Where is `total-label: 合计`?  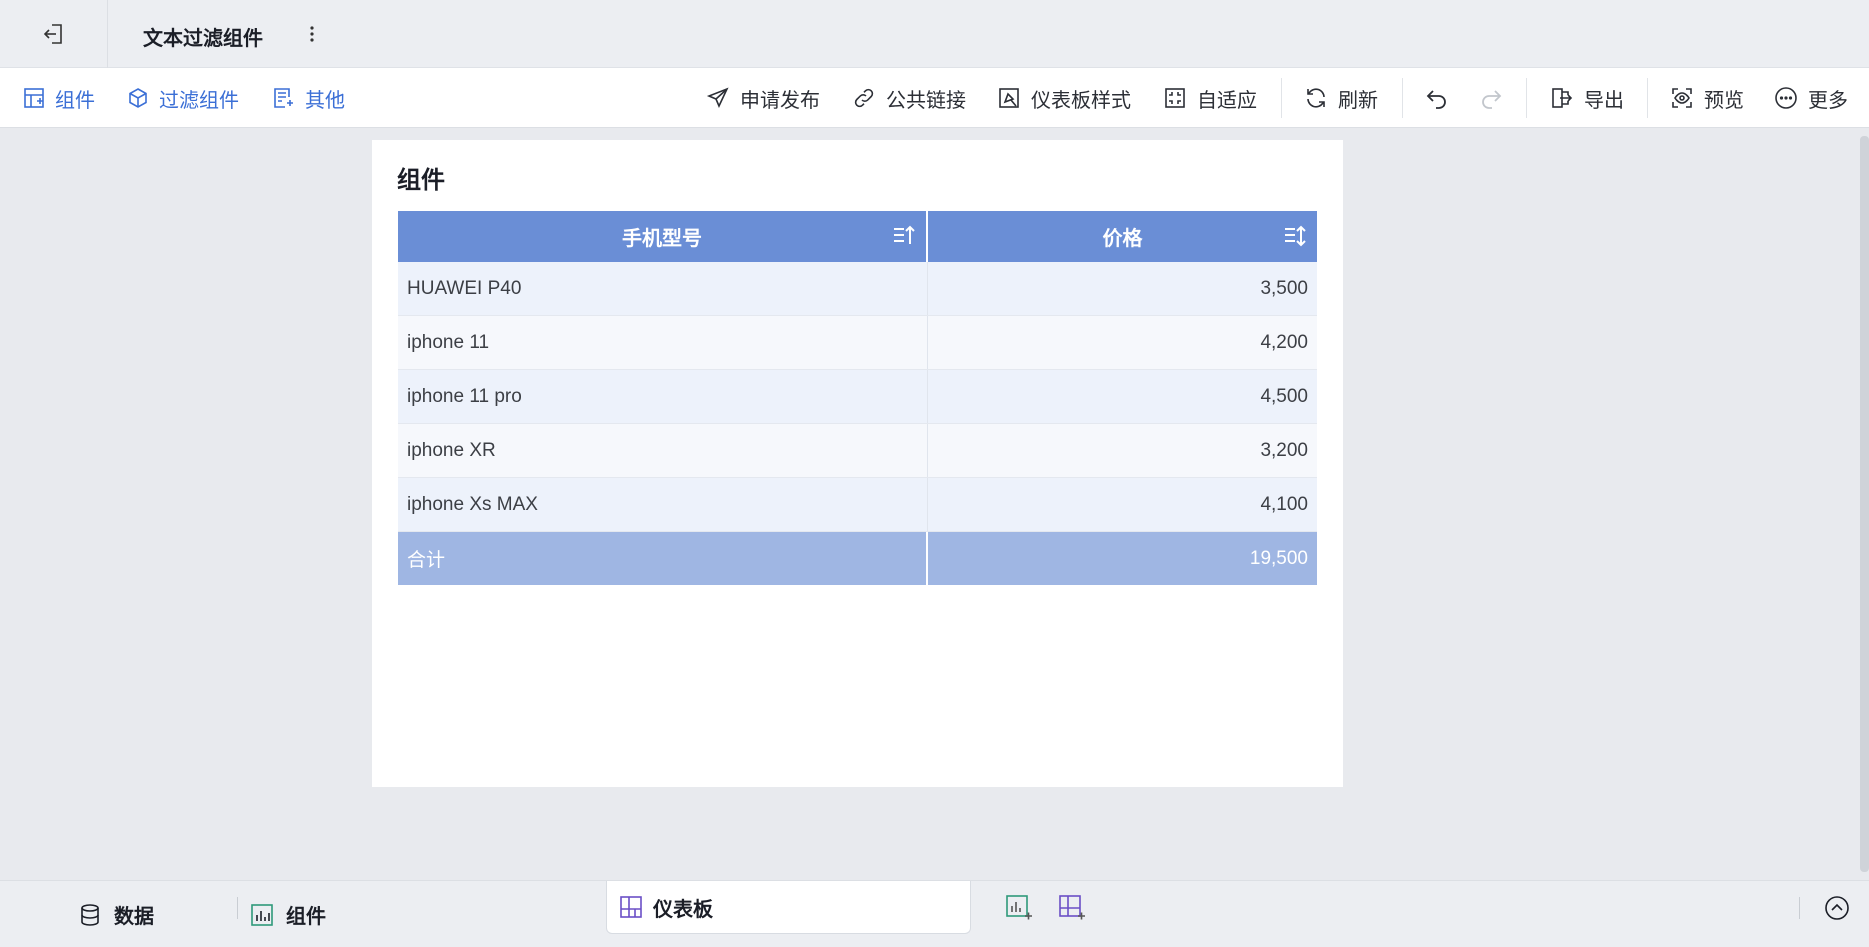 total-label: 合计 is located at coordinates (663, 558).